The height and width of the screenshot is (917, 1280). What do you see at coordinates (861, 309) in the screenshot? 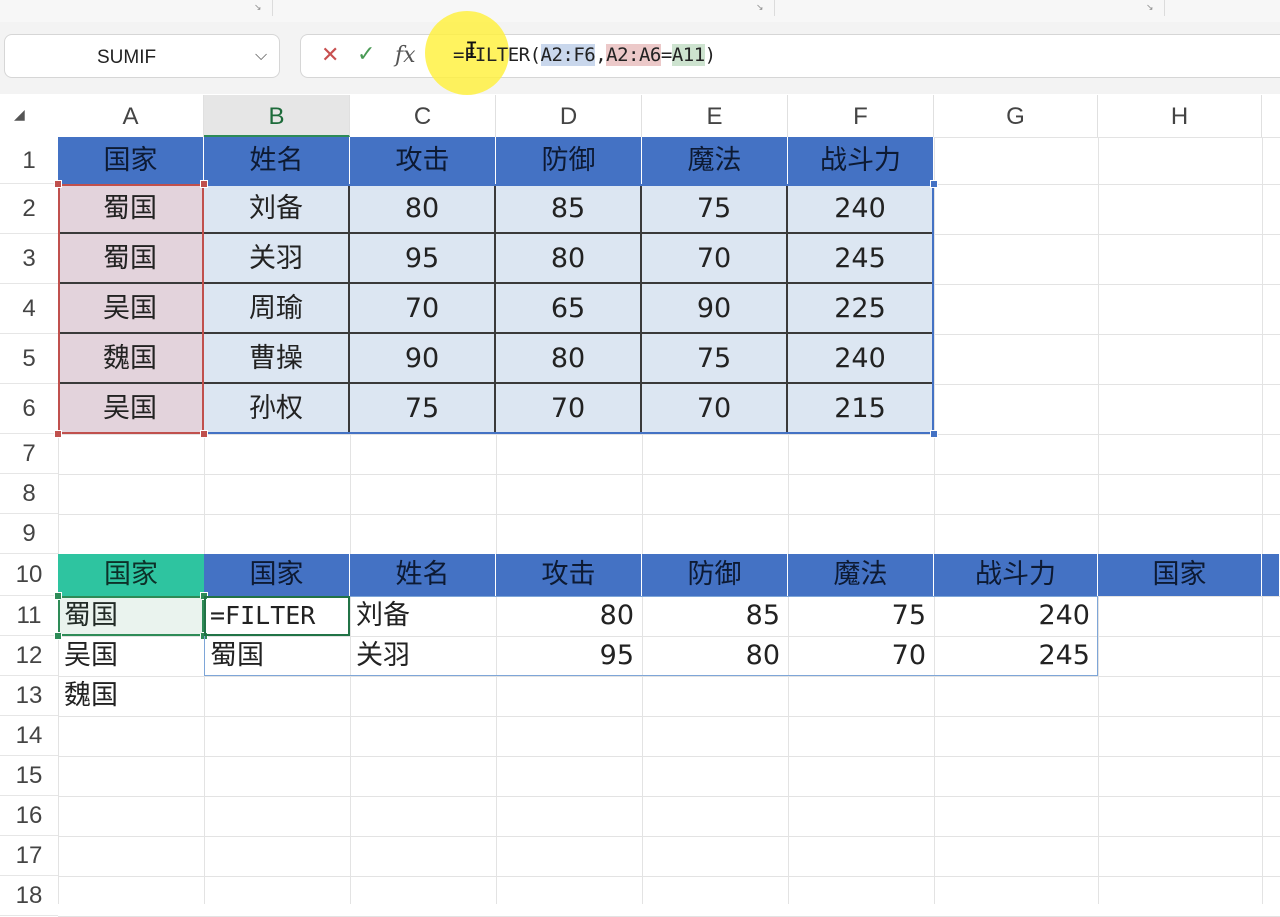
I see `source-table-cell: 225` at bounding box center [861, 309].